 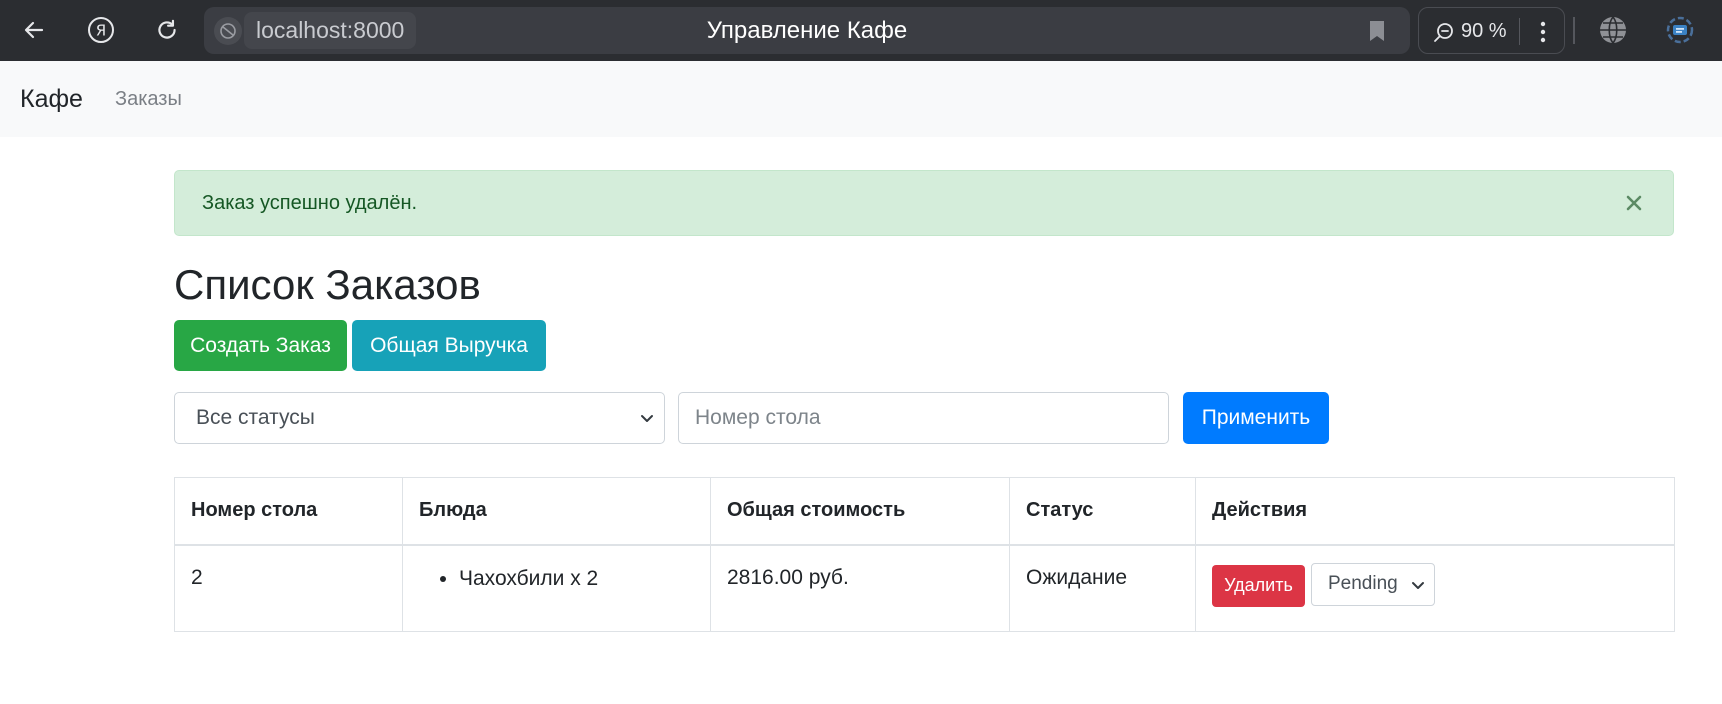 What do you see at coordinates (860, 588) in the screenshot?
I see `cell-total: 2816.00 руб.` at bounding box center [860, 588].